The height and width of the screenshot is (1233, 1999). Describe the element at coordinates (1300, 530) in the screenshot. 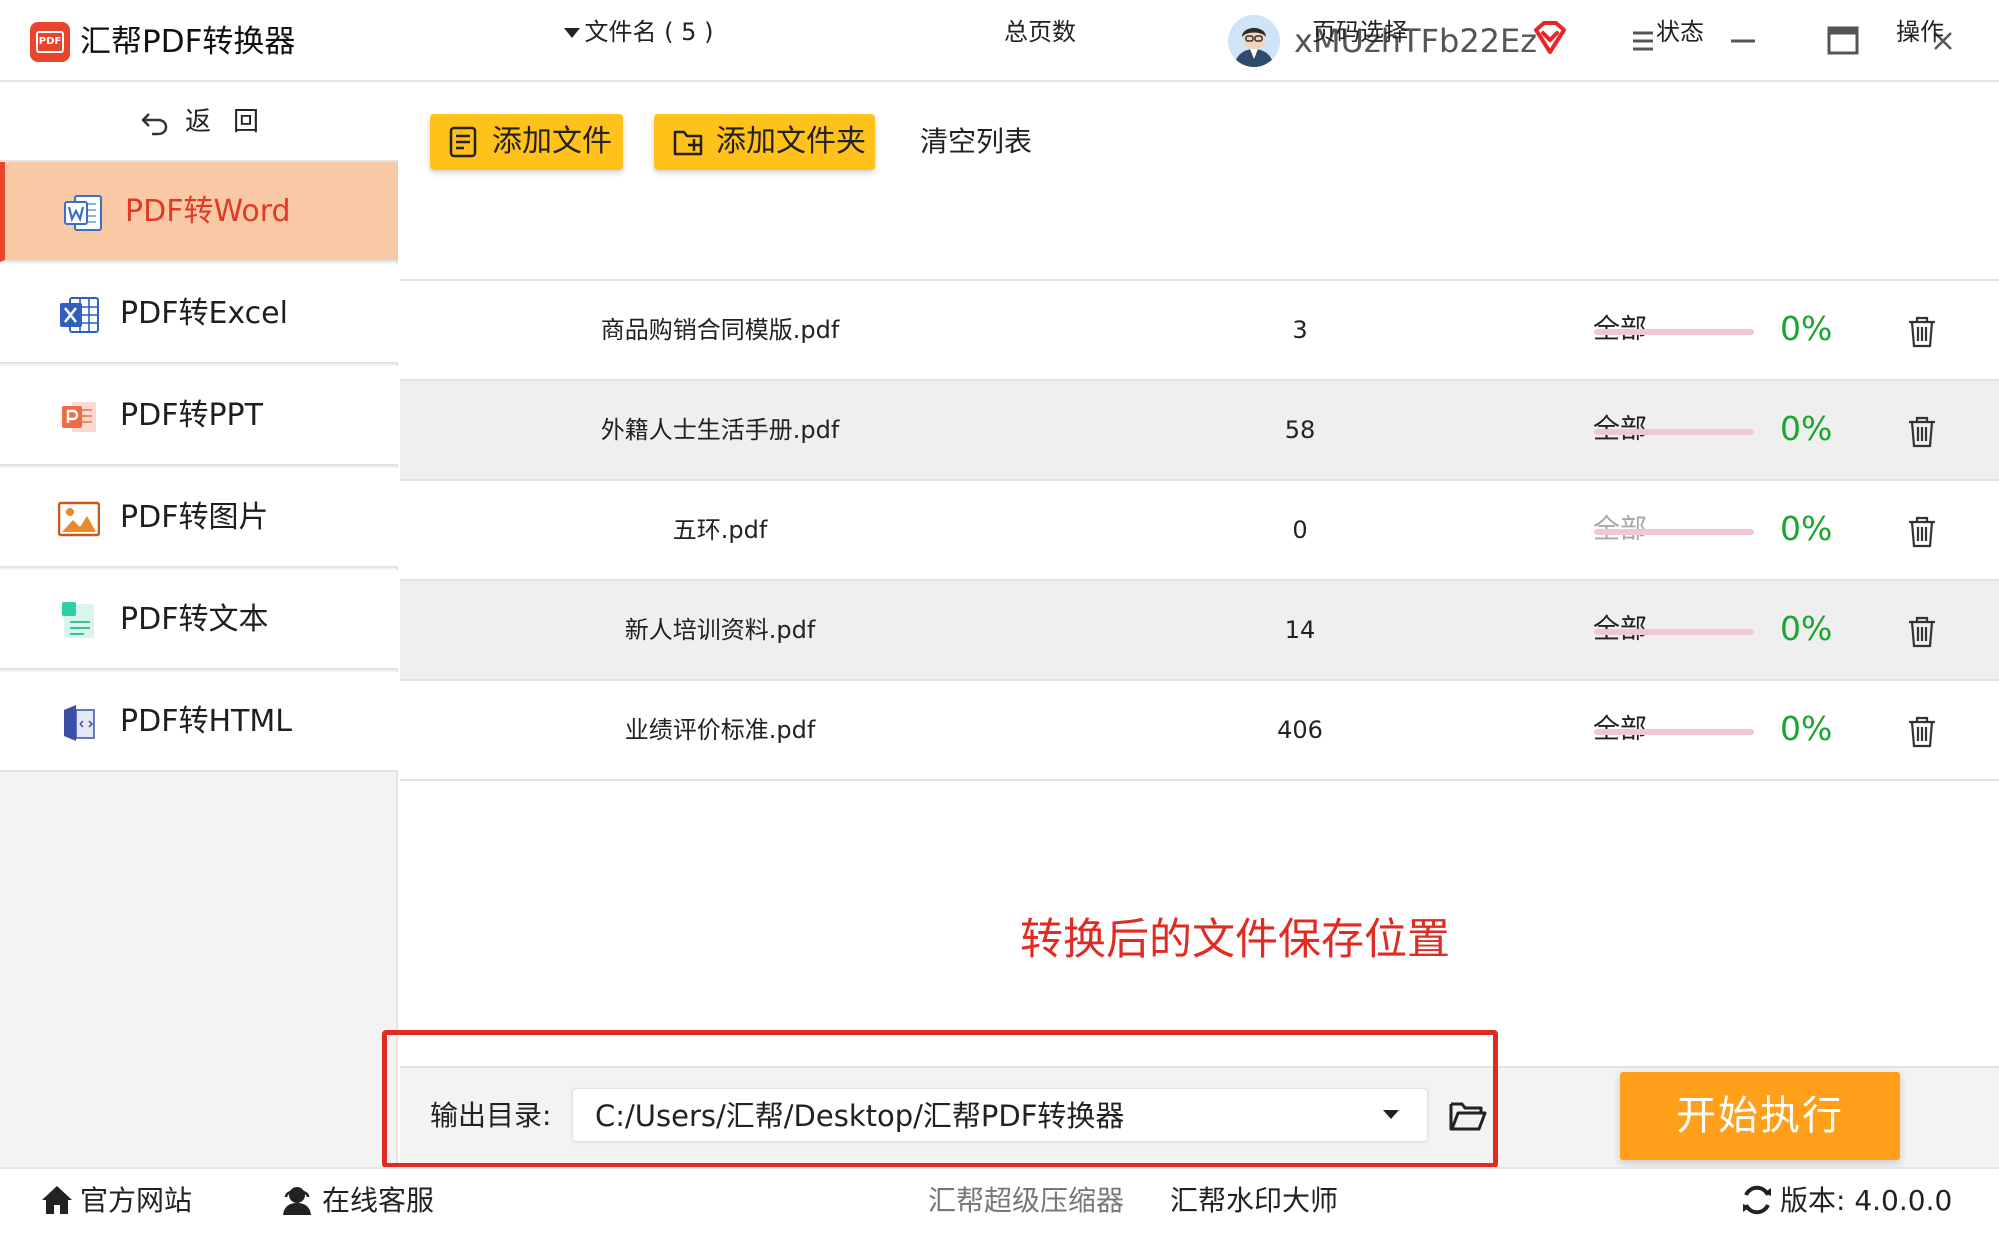

I see `page-count: 0` at that location.